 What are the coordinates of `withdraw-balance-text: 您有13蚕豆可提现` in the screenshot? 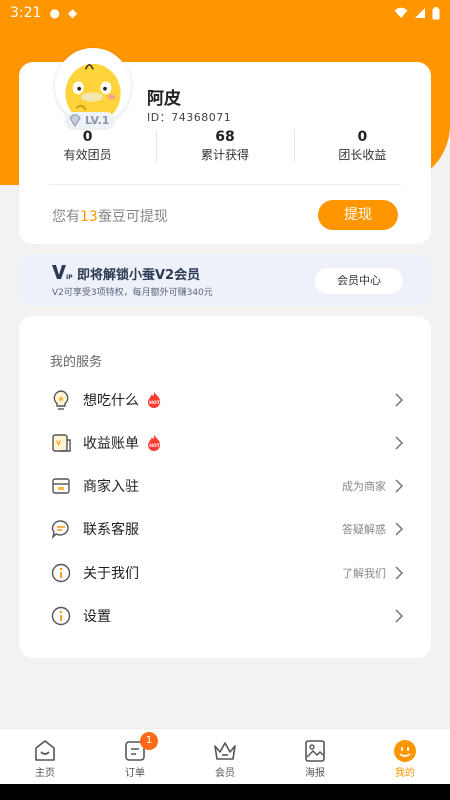 It's located at (110, 216).